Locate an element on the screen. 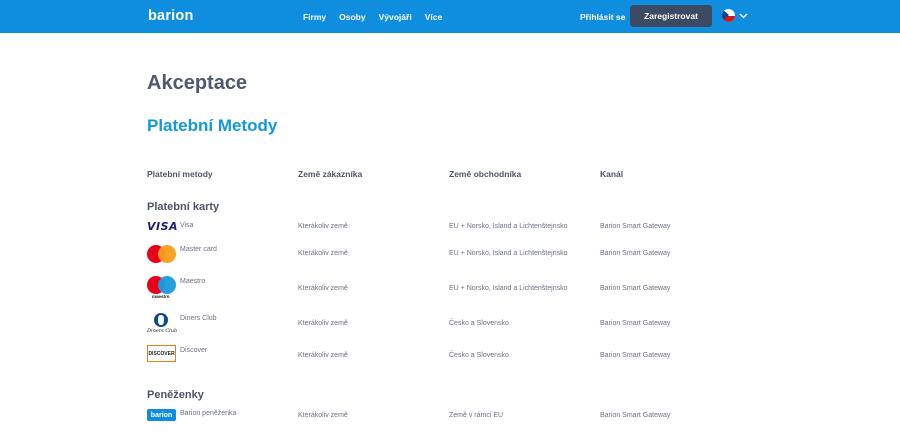 This screenshot has height=434, width=900. nav-item-osoby: Osoby is located at coordinates (352, 17).